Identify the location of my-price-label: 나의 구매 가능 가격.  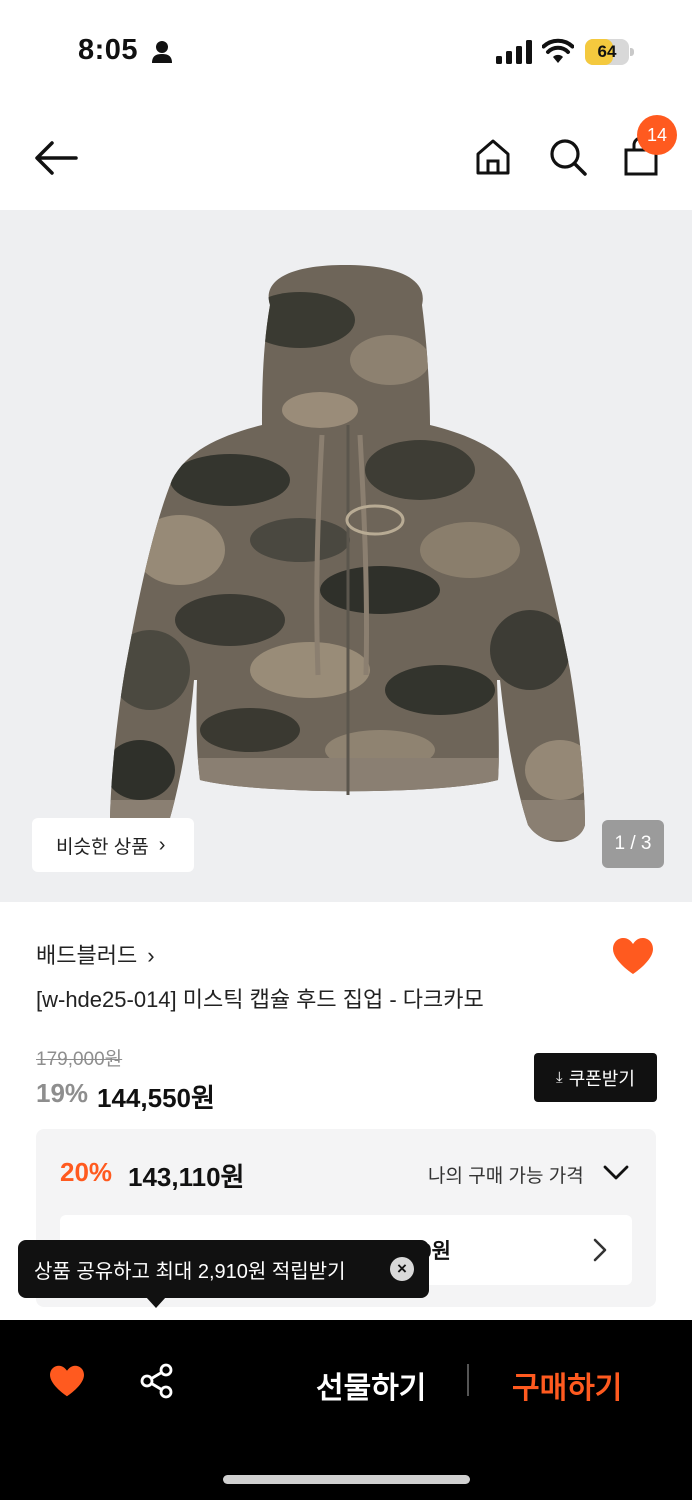
(506, 1174).